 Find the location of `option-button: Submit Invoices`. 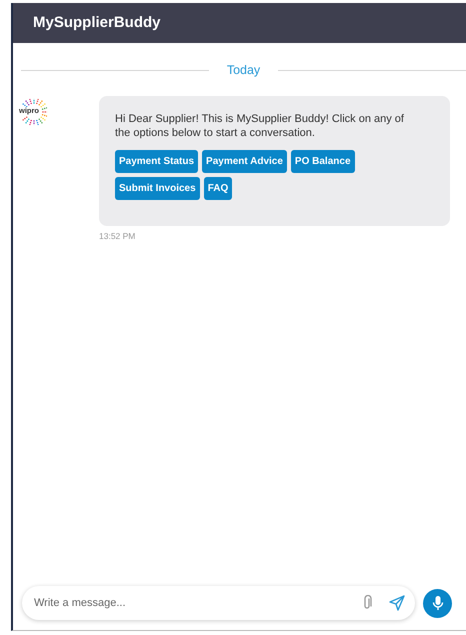

option-button: Submit Invoices is located at coordinates (157, 188).